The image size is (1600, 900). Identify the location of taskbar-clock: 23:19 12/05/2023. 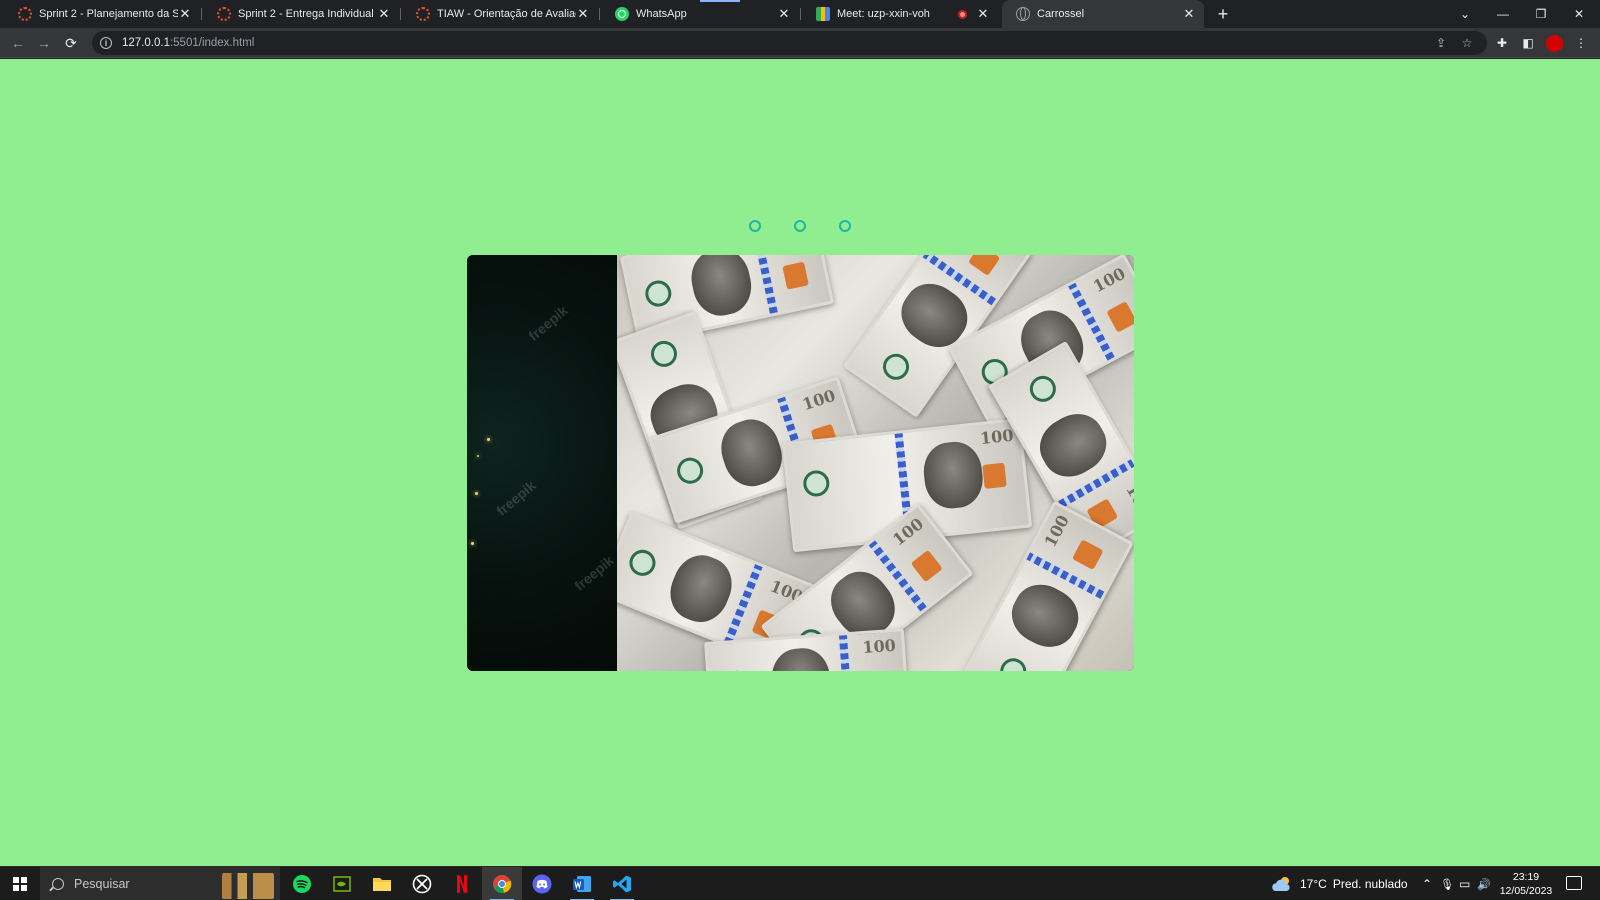
(1526, 884).